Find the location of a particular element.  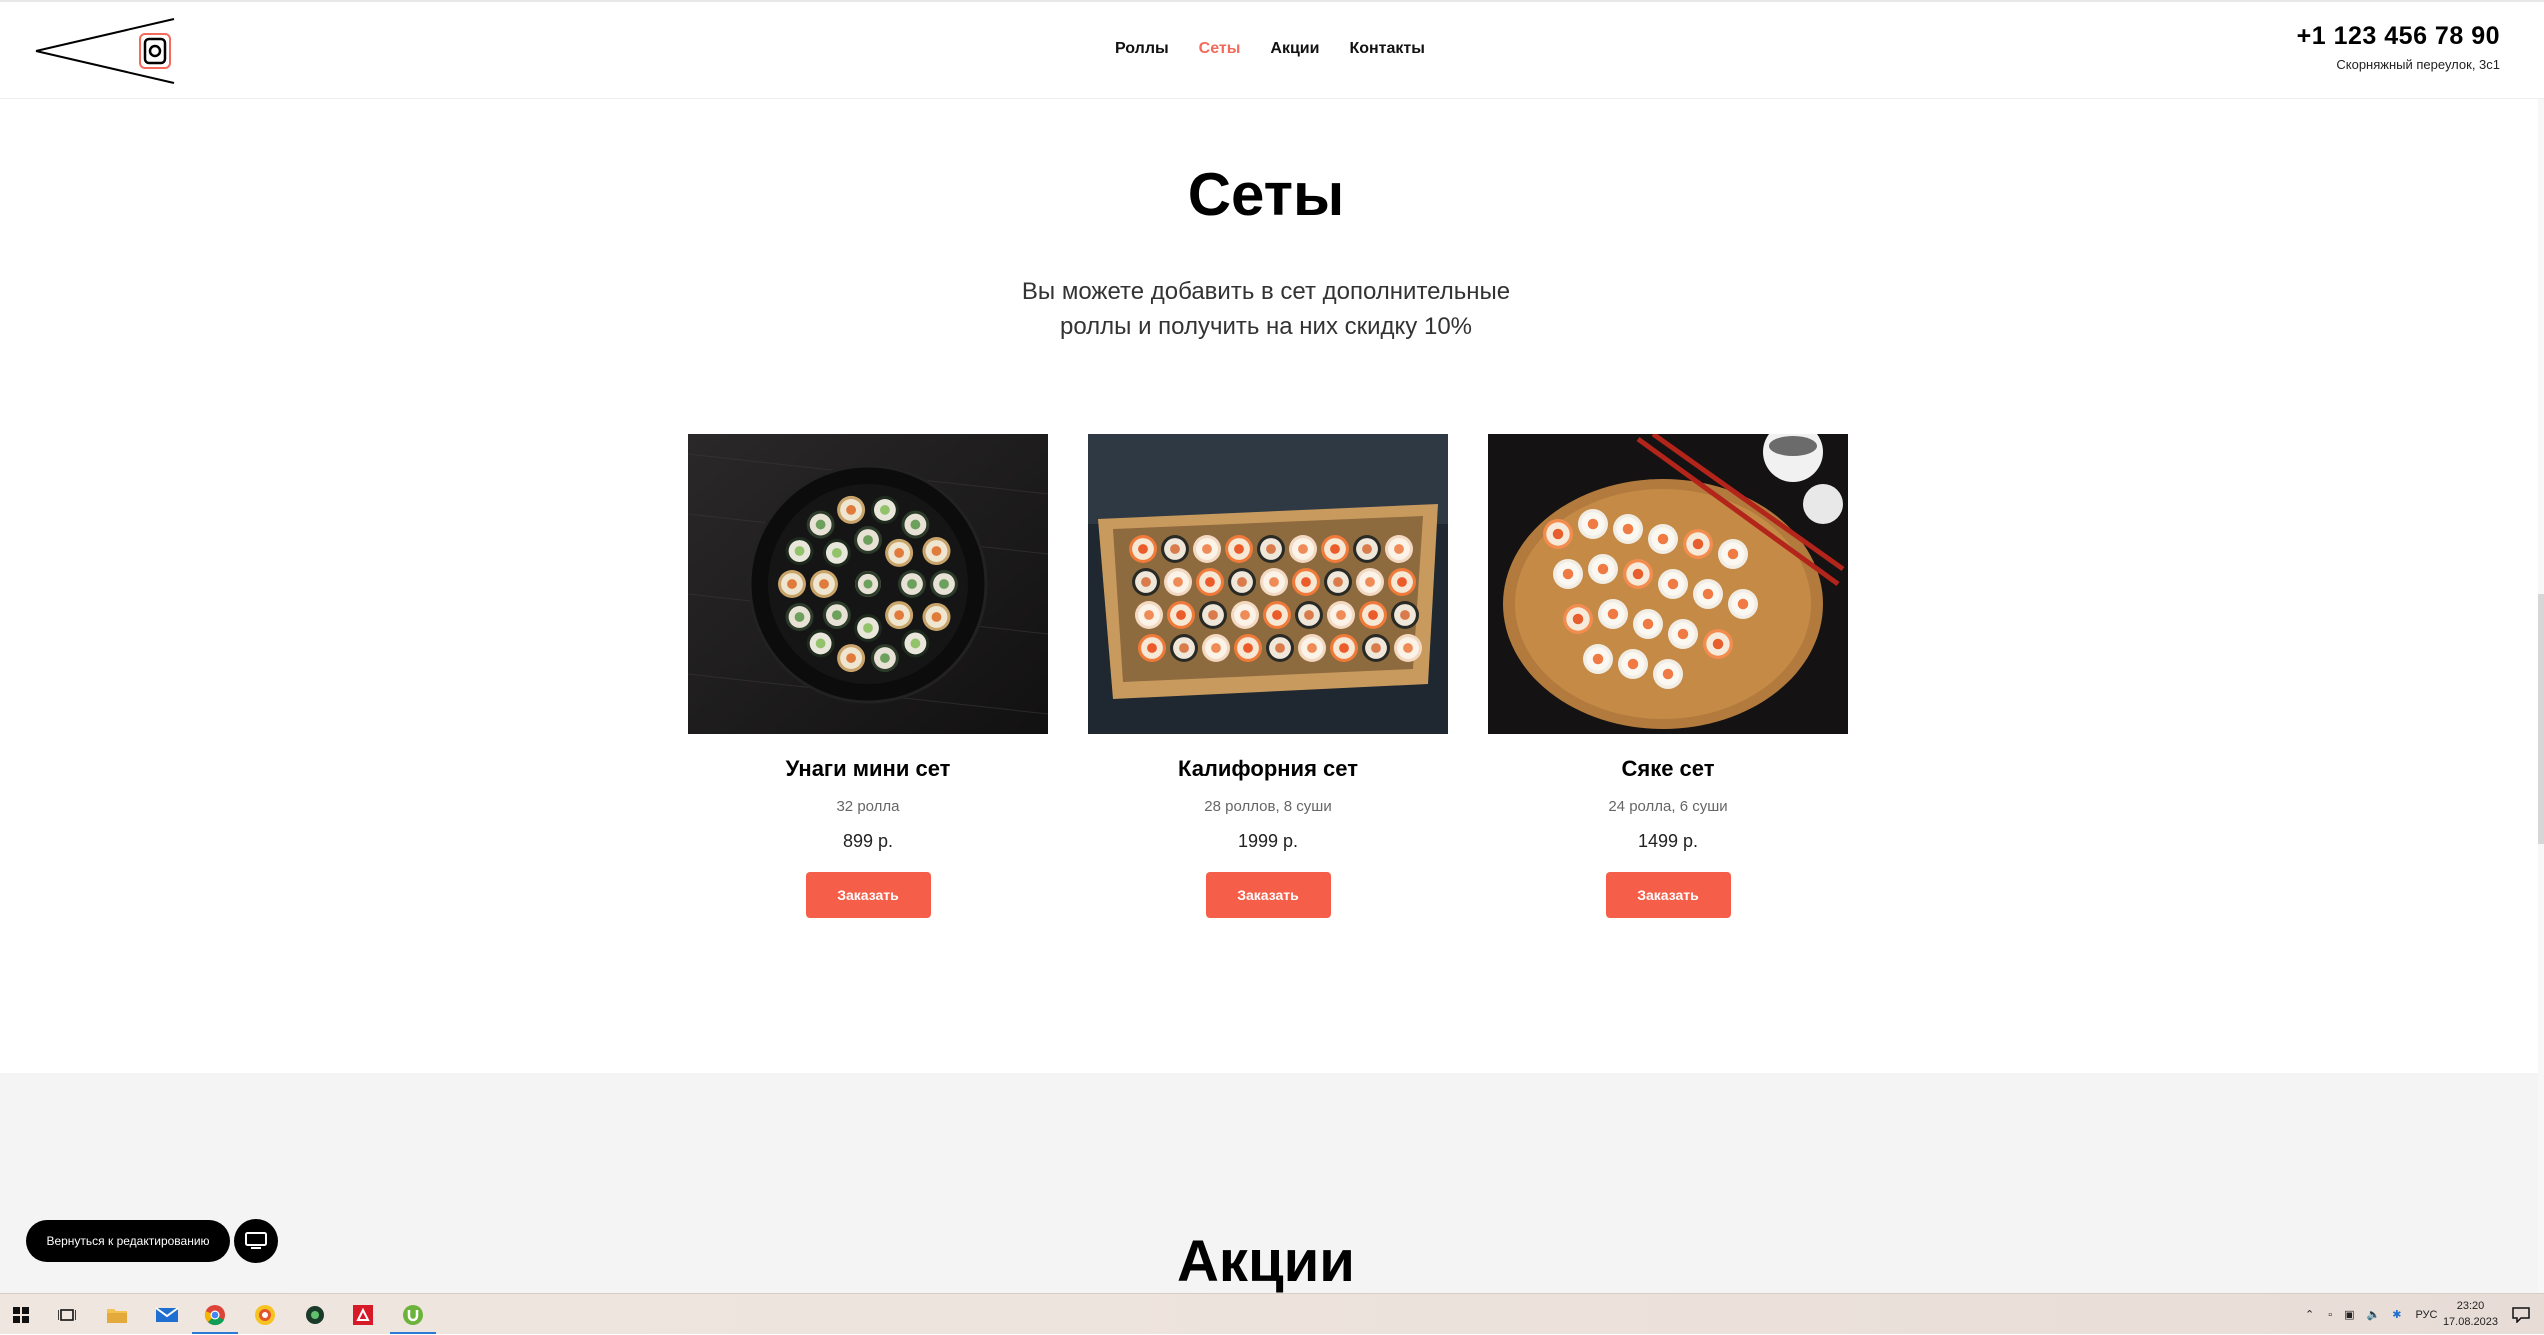

nav-item-sets: Сеты is located at coordinates (1220, 49).